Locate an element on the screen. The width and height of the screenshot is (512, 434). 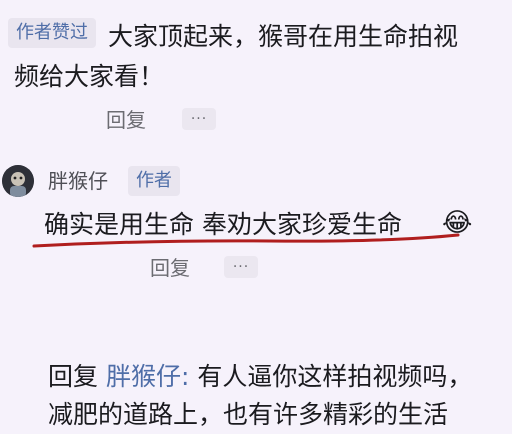
reply-text: 有人逼你这样拍视频吗， is located at coordinates (335, 376).